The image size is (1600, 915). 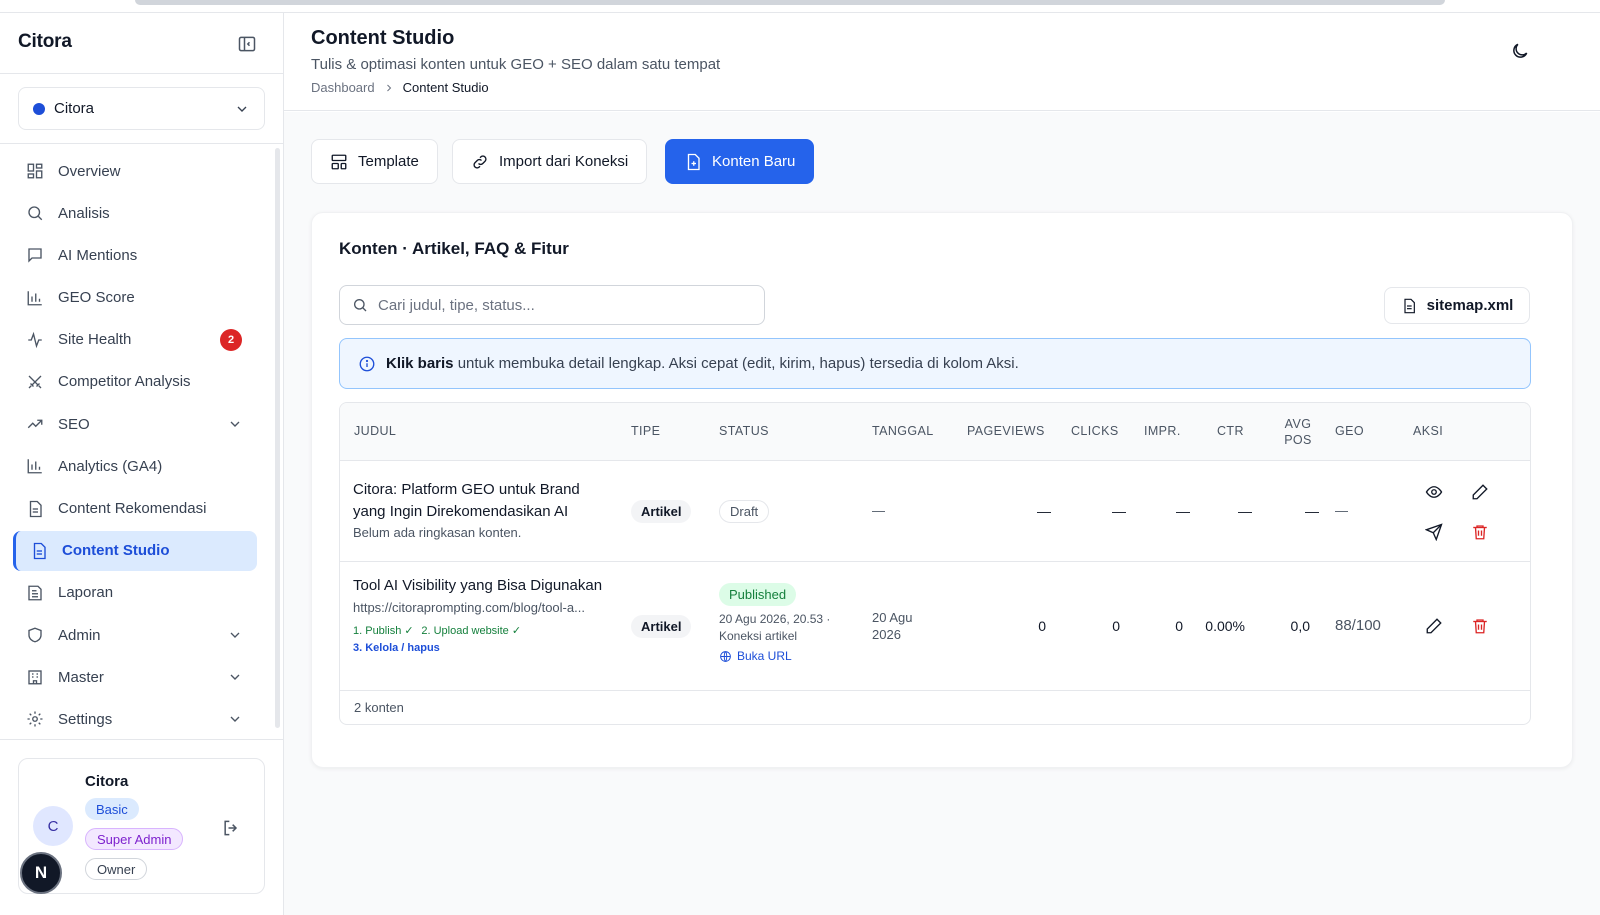 What do you see at coordinates (135, 509) in the screenshot?
I see `sidebar-item-content-rekomendasi: Content Rekomendasi` at bounding box center [135, 509].